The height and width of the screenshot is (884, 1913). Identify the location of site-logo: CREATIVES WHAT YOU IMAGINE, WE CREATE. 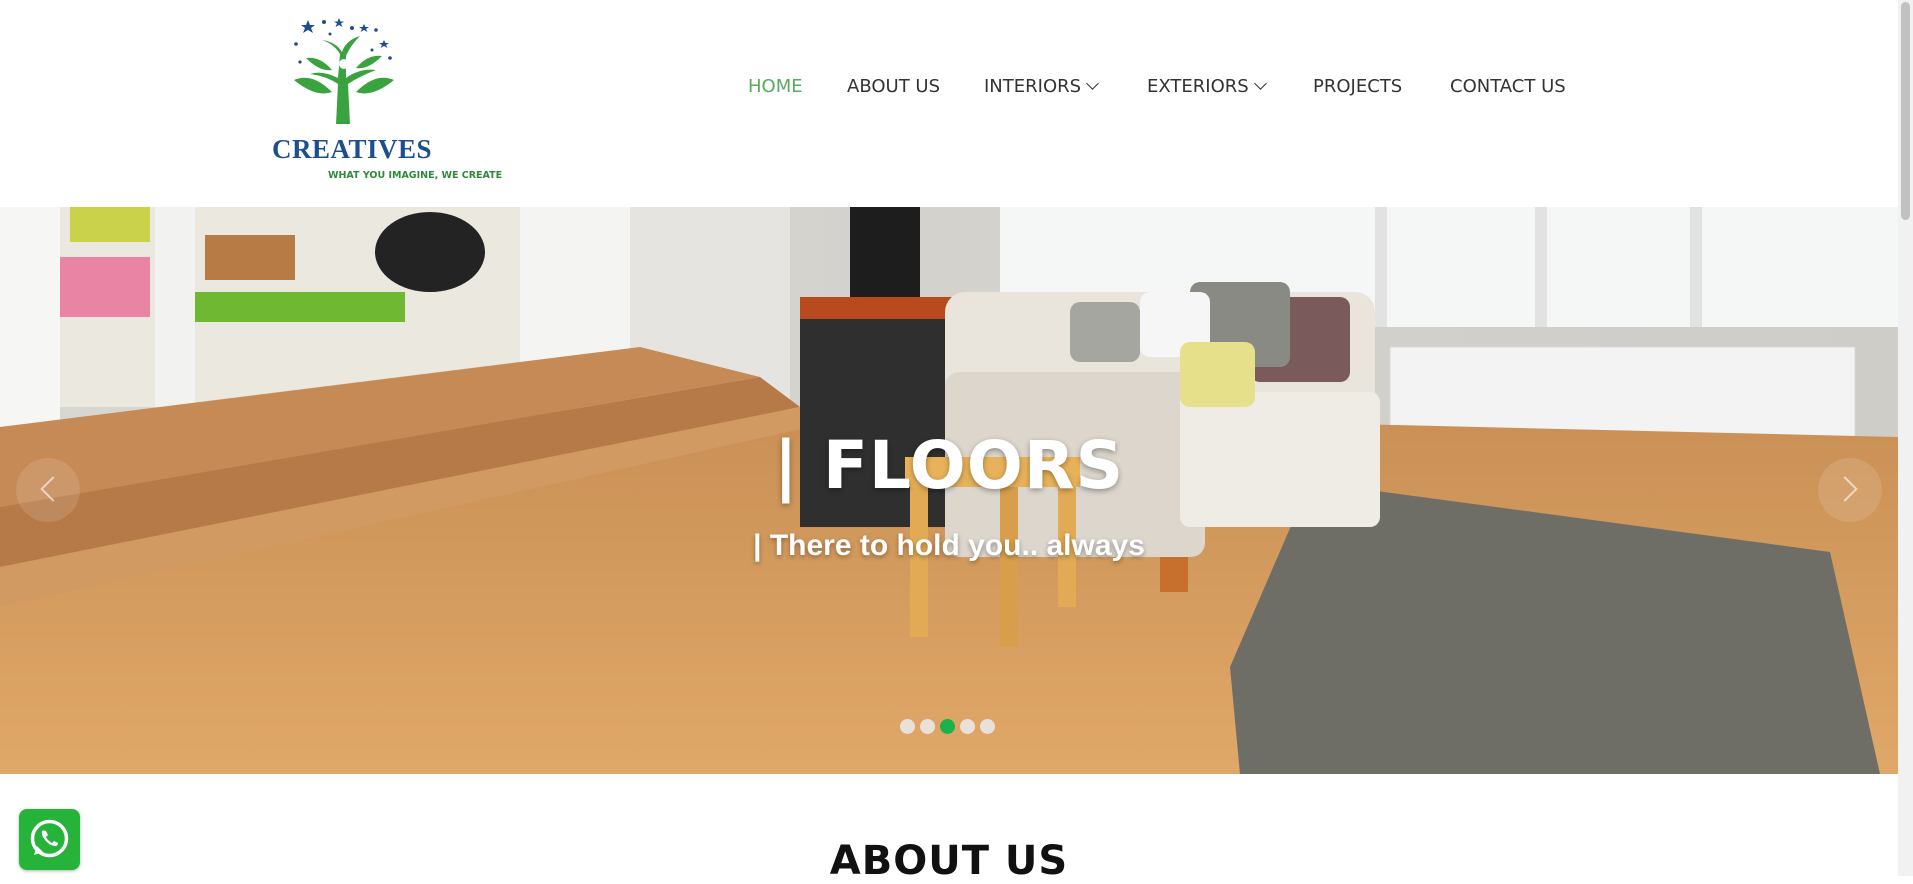
(387, 99).